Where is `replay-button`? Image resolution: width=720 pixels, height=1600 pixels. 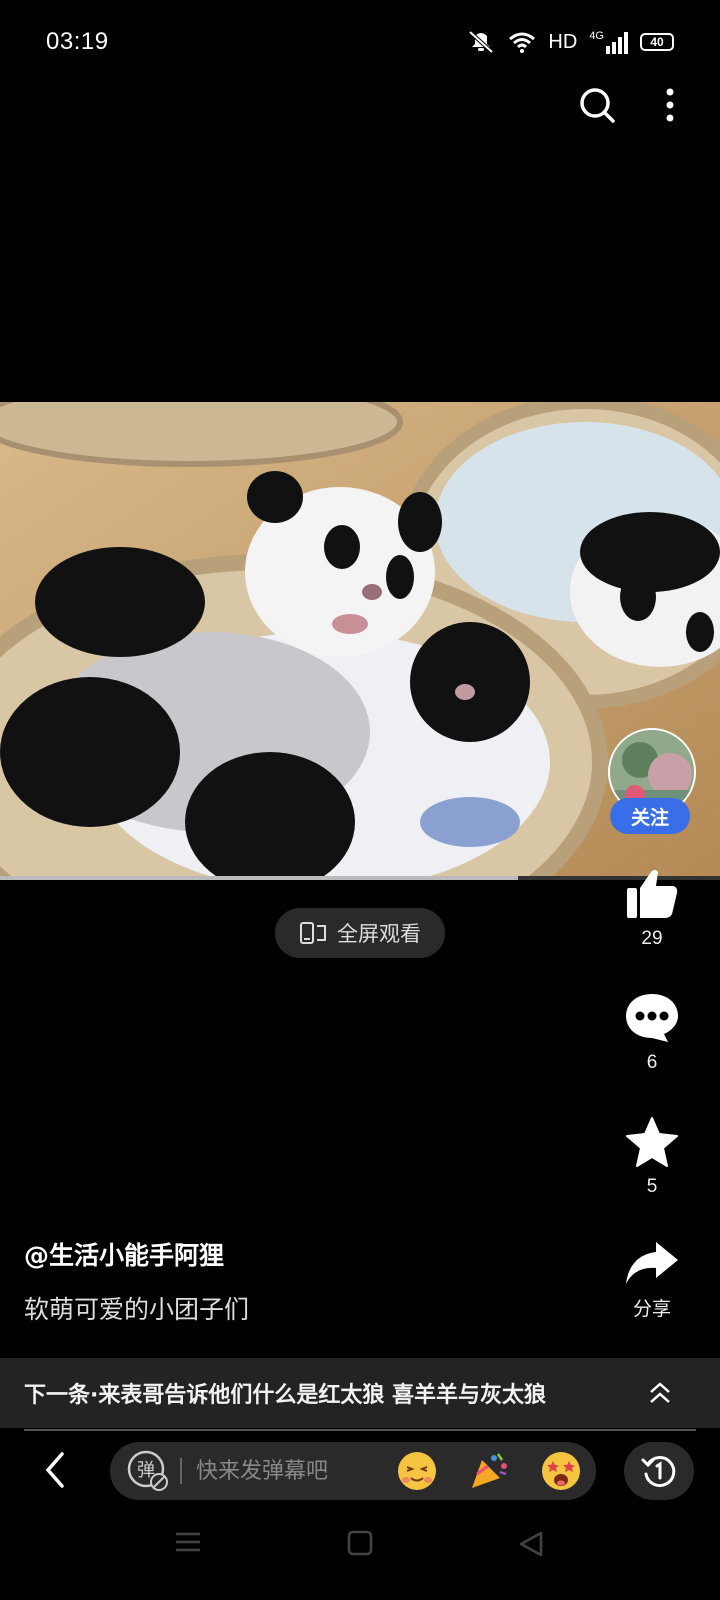
replay-button is located at coordinates (659, 1471).